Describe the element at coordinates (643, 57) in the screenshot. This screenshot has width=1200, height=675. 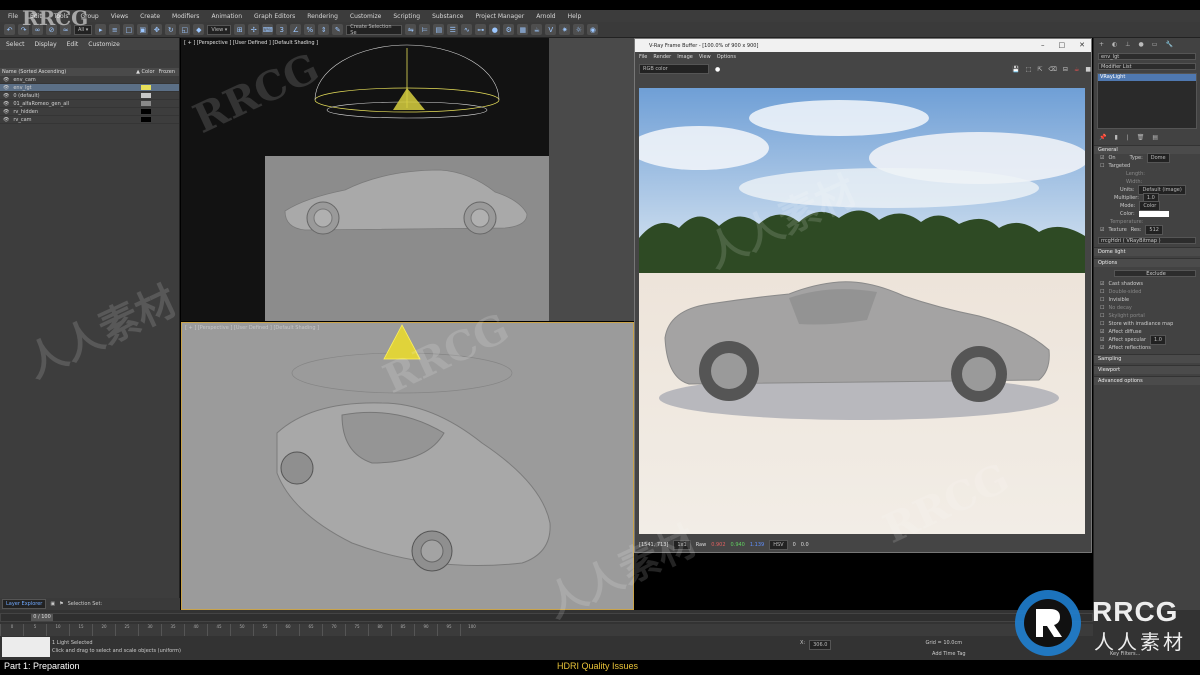
I see `vfb-menu-file: File` at that location.